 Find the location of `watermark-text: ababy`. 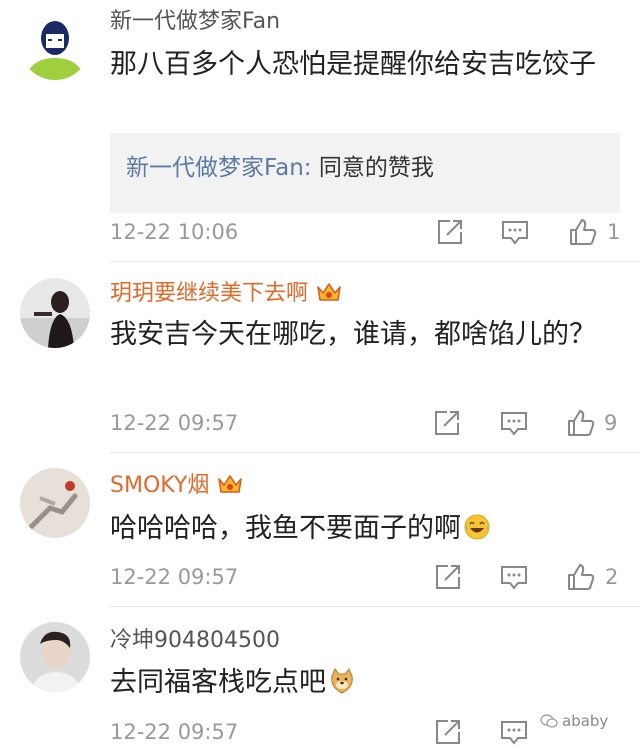

watermark-text: ababy is located at coordinates (585, 721).